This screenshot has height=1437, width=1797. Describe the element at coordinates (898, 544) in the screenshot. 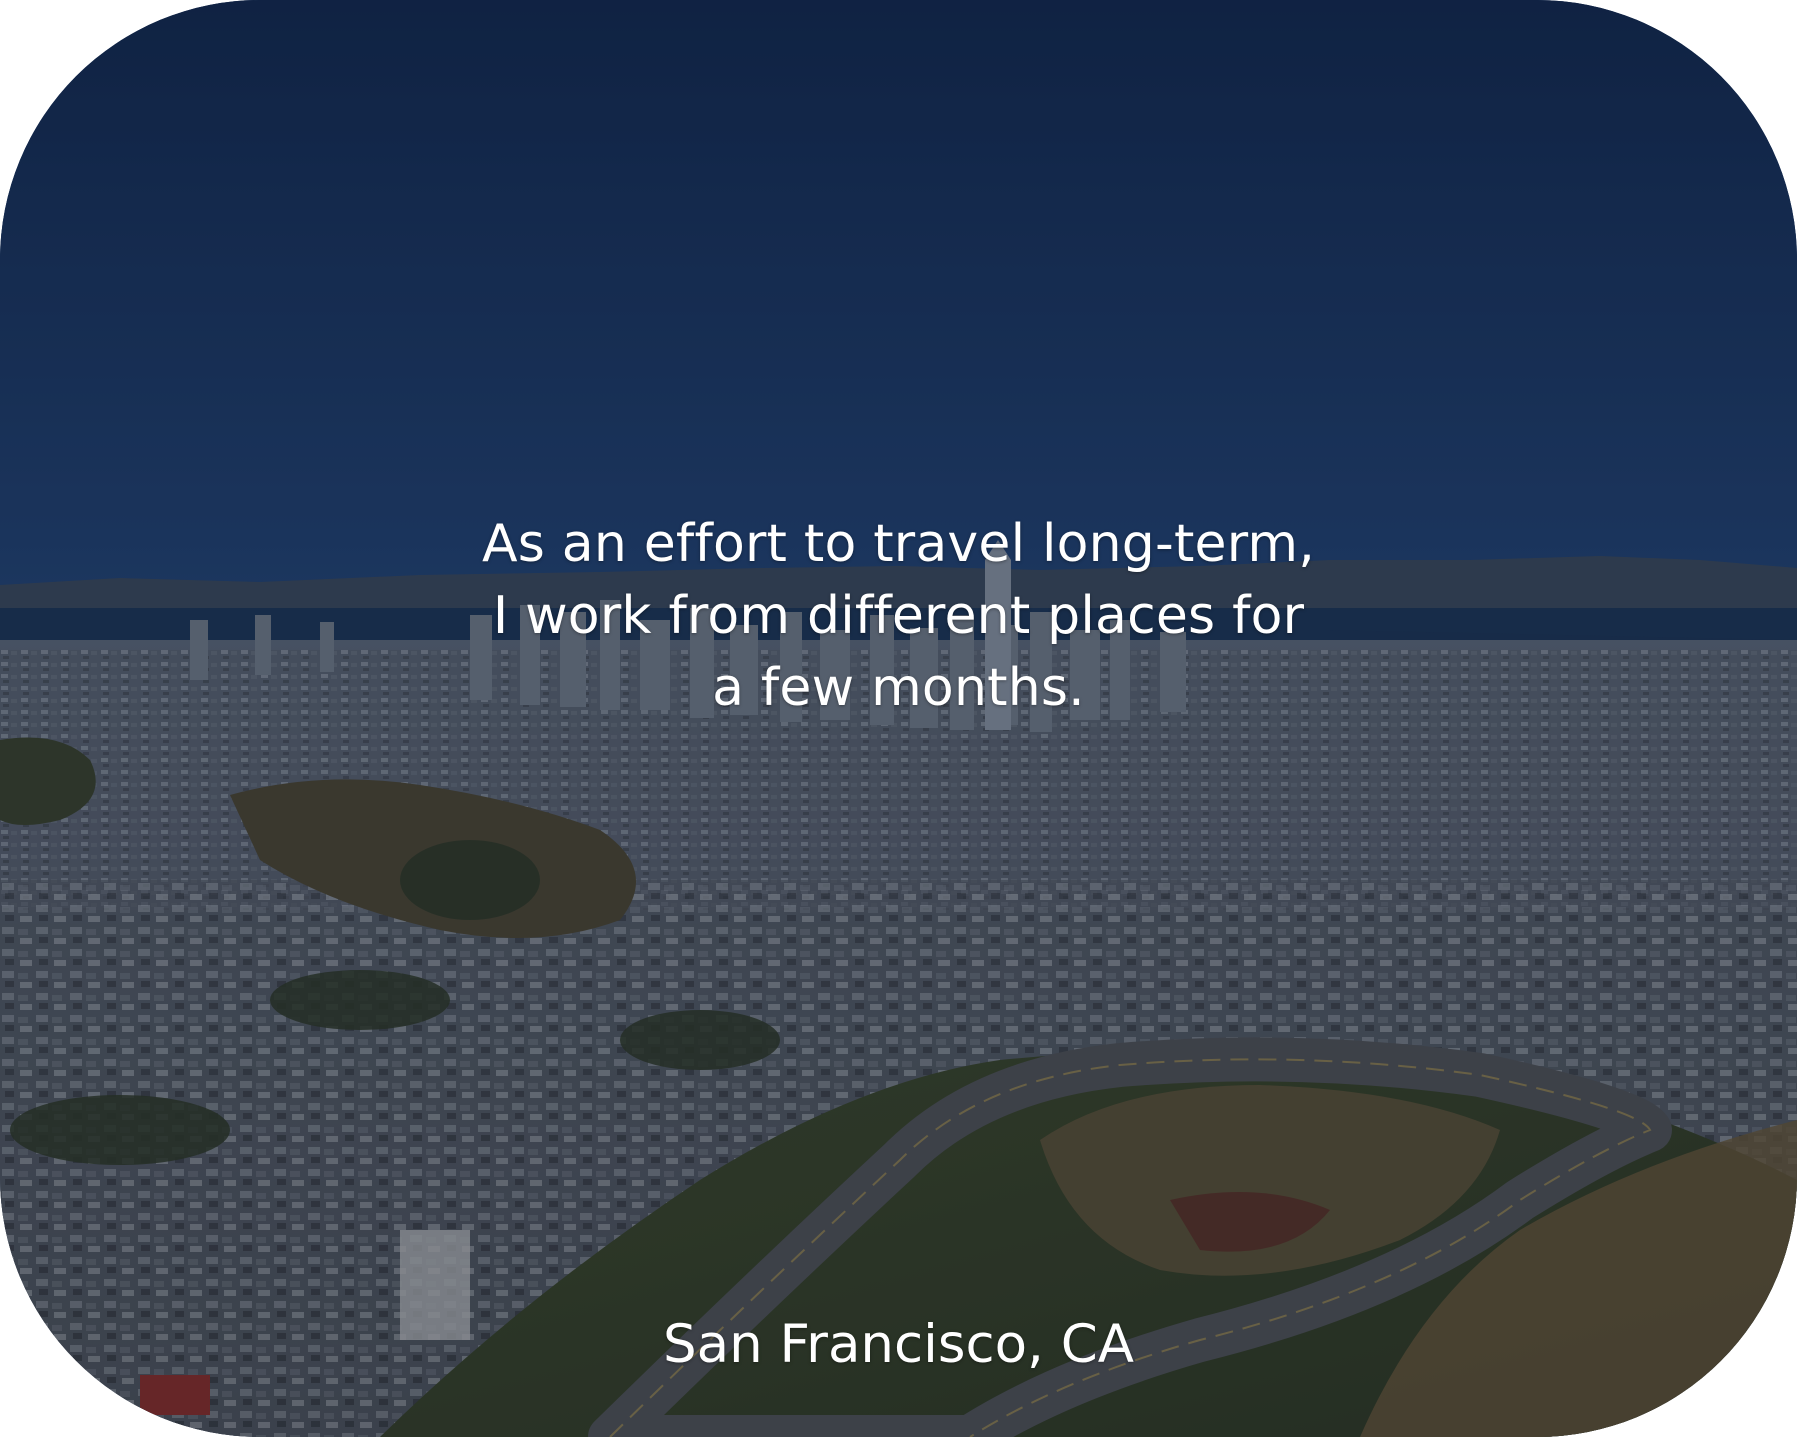

I see `caption-line: As an effort to travel long-term,` at that location.